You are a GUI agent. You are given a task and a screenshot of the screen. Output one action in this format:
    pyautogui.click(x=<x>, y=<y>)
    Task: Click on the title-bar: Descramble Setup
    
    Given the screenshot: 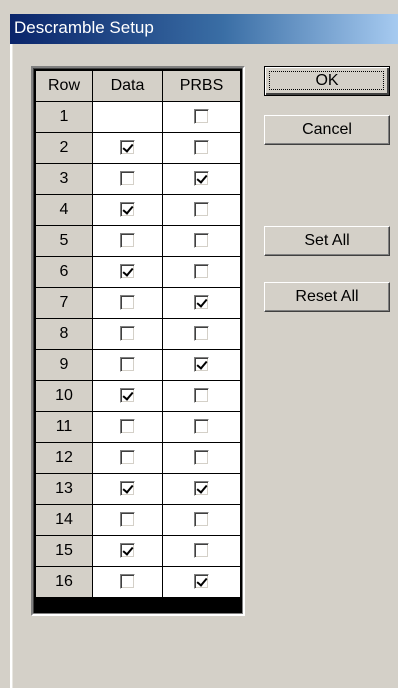 What is the action you would take?
    pyautogui.click(x=204, y=29)
    